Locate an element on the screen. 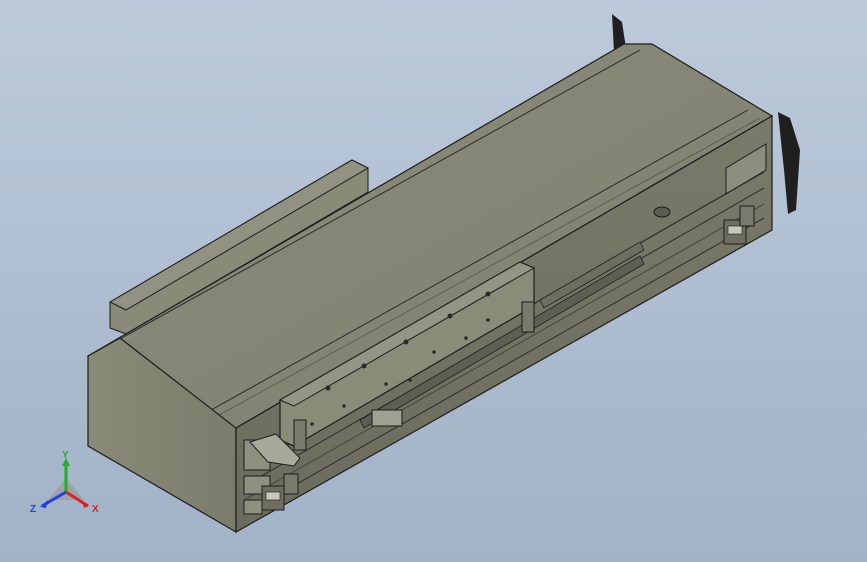 This screenshot has height=562, width=867. coordinate-triad: X Y Z is located at coordinates (64, 482).